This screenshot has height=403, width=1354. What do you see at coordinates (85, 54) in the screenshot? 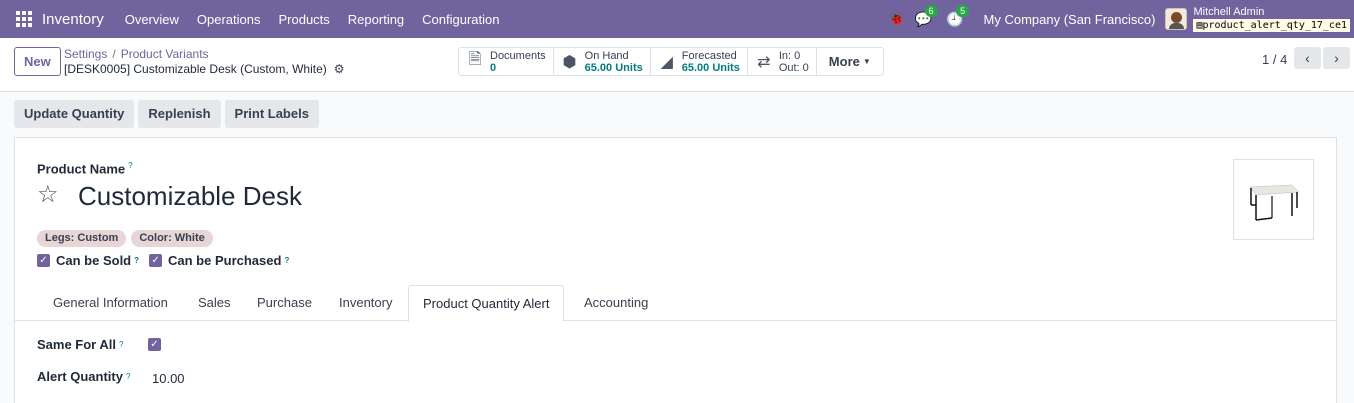
I see `breadcrumb-settings: Settings` at bounding box center [85, 54].